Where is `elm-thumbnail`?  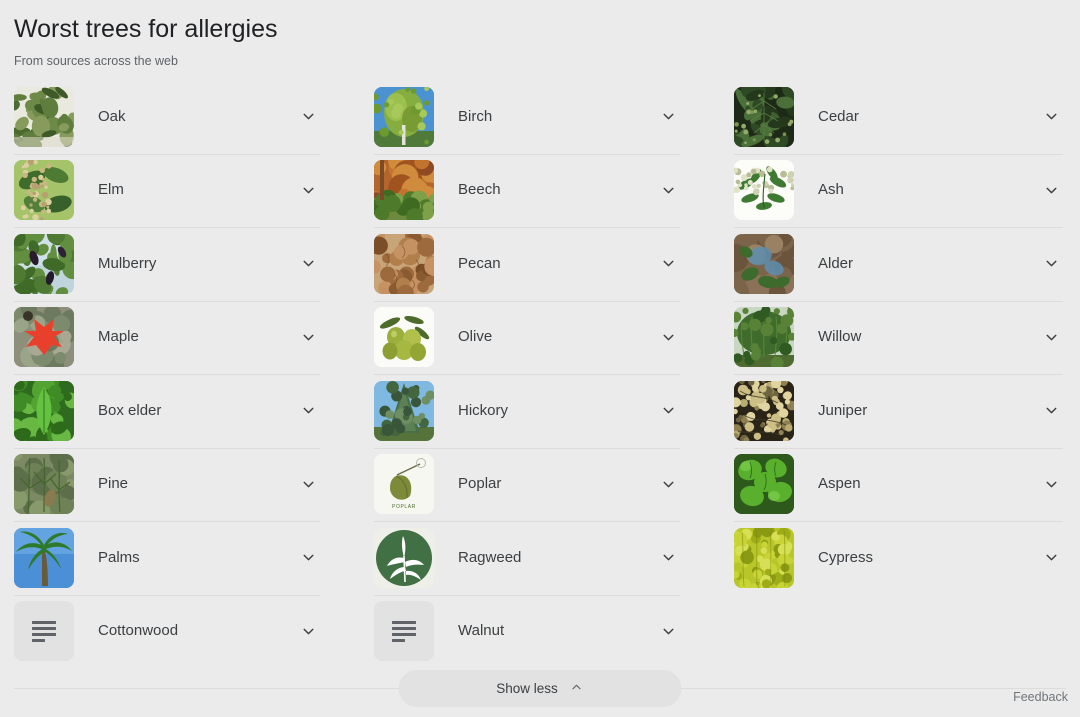 elm-thumbnail is located at coordinates (44, 190).